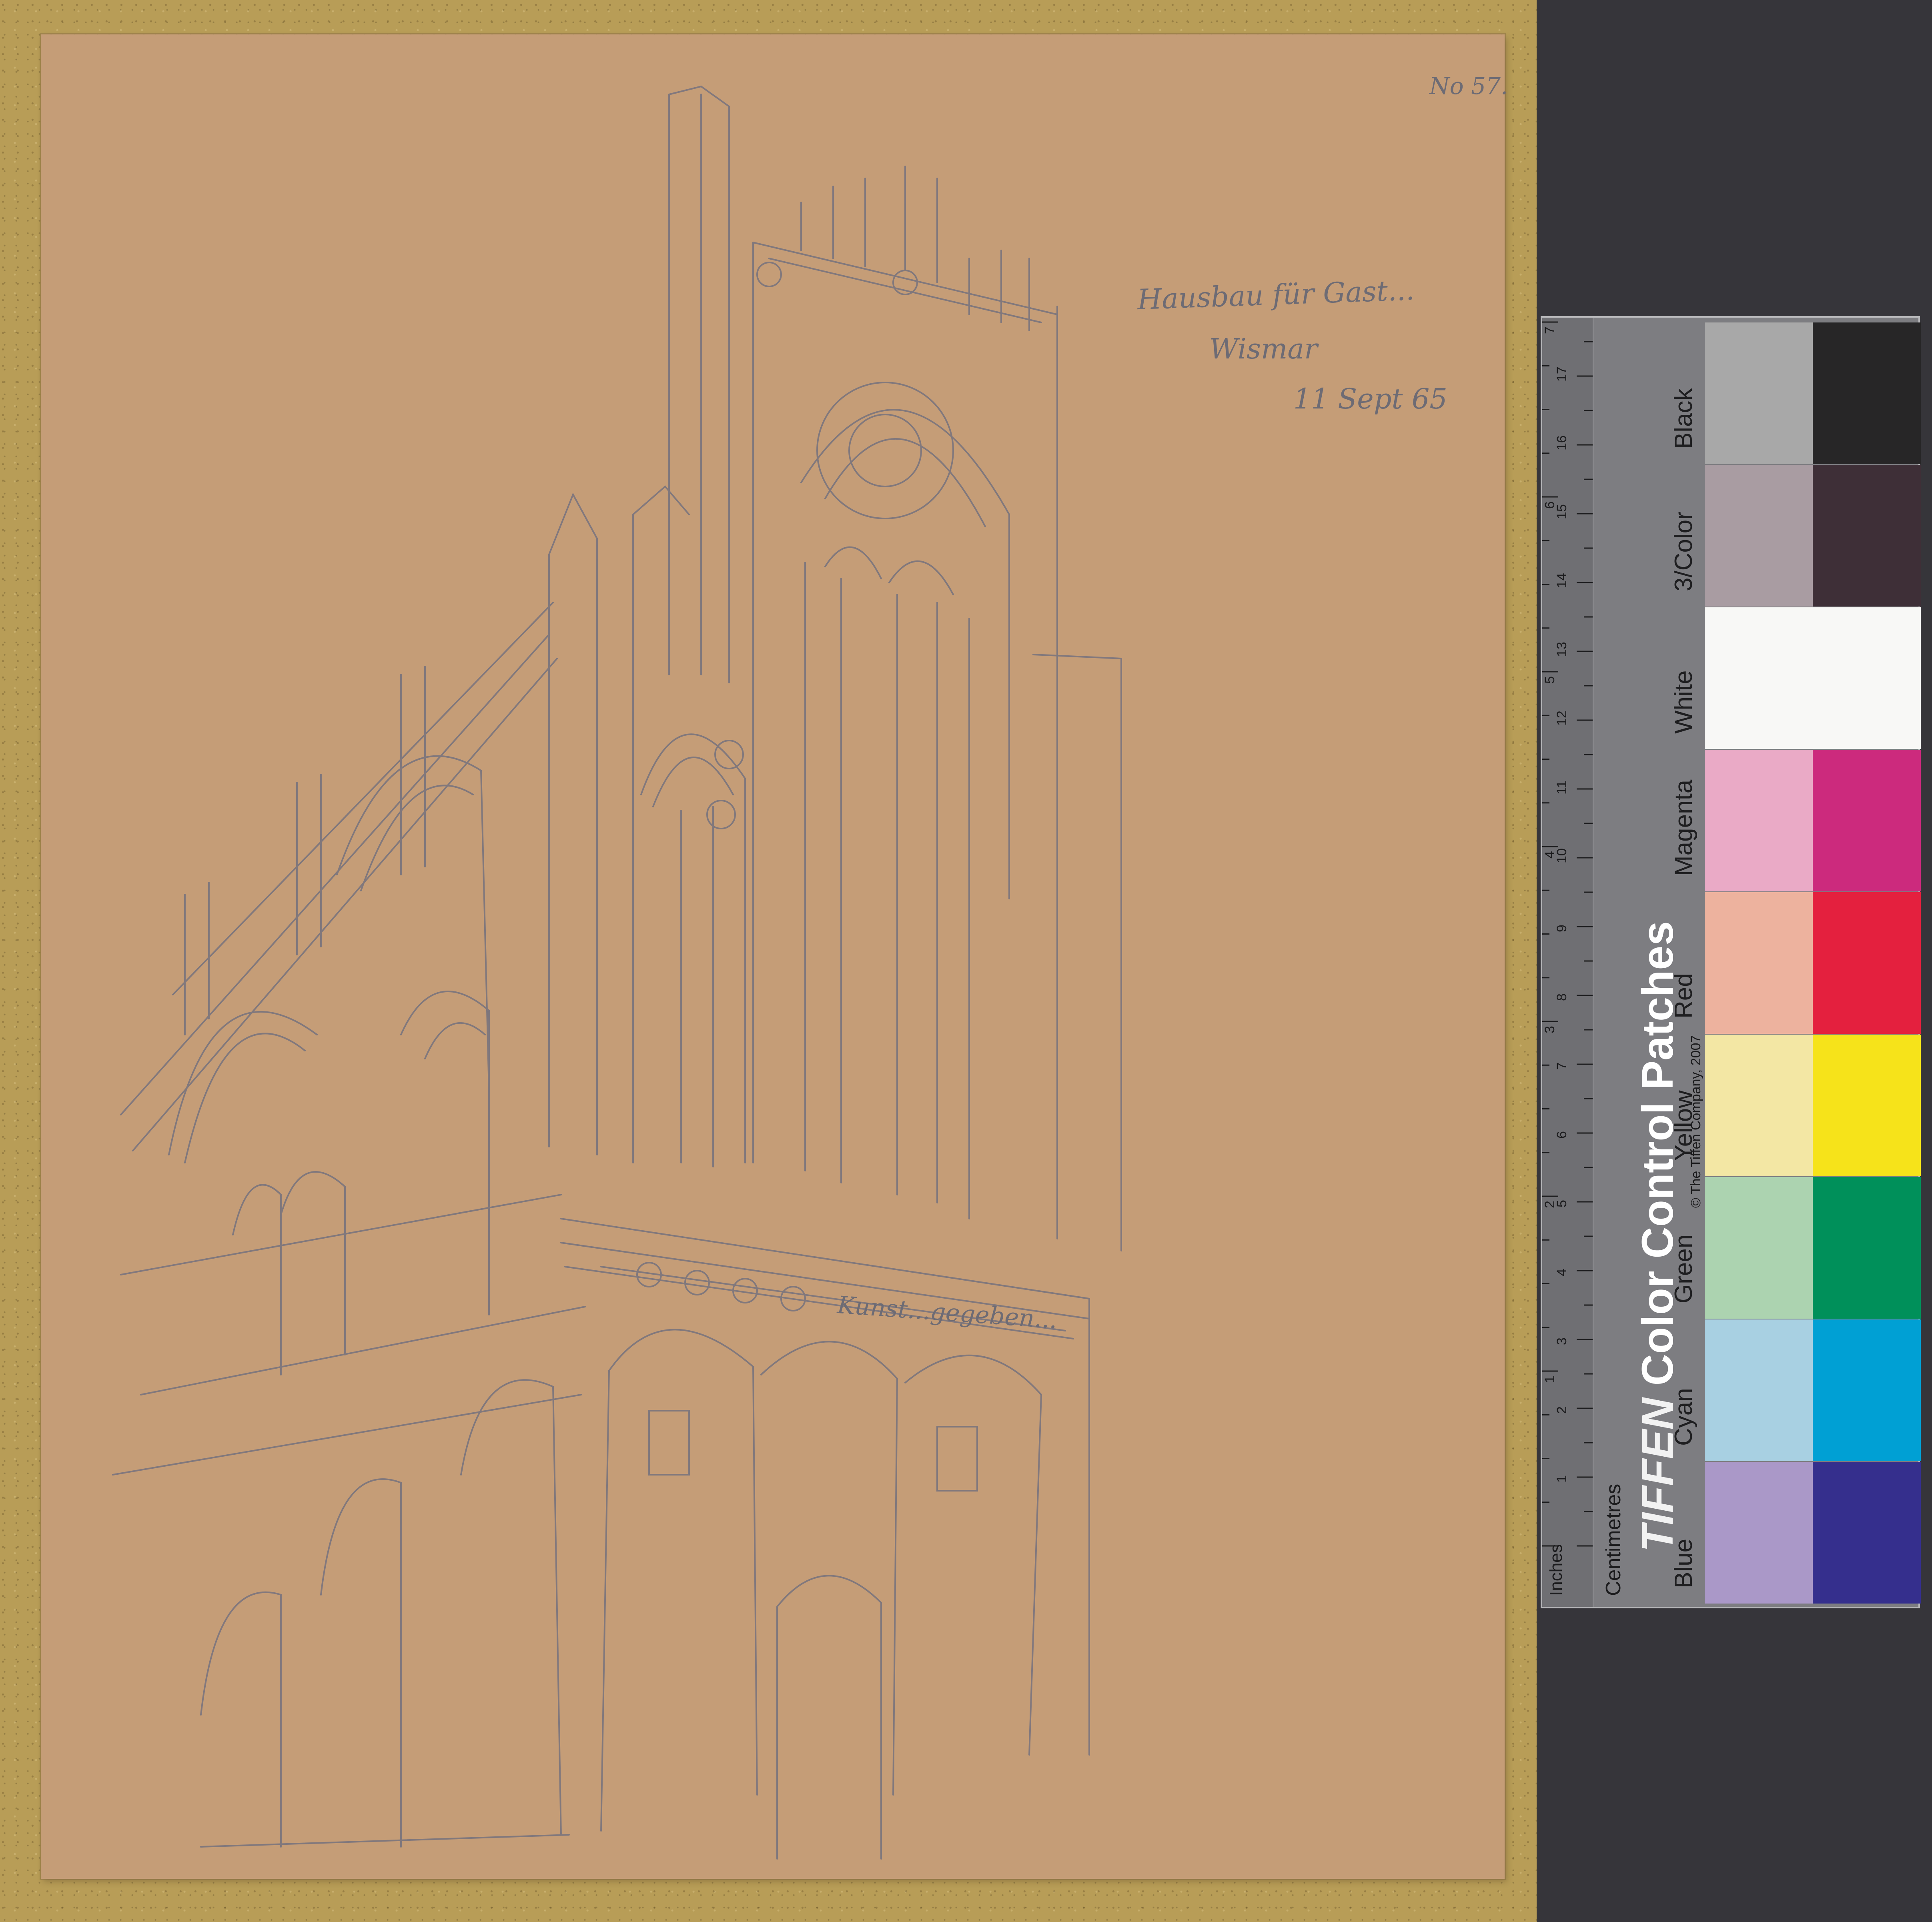  What do you see at coordinates (1567, 934) in the screenshot?
I see `ruler-ticks: 1234567891011121314151617181912345678` at bounding box center [1567, 934].